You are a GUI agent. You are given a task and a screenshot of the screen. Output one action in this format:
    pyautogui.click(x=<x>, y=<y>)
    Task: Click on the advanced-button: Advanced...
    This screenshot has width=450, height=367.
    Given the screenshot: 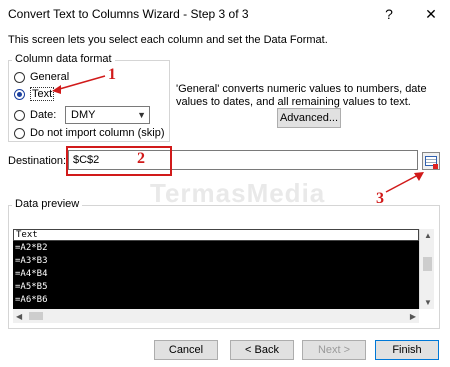 What is the action you would take?
    pyautogui.click(x=309, y=118)
    